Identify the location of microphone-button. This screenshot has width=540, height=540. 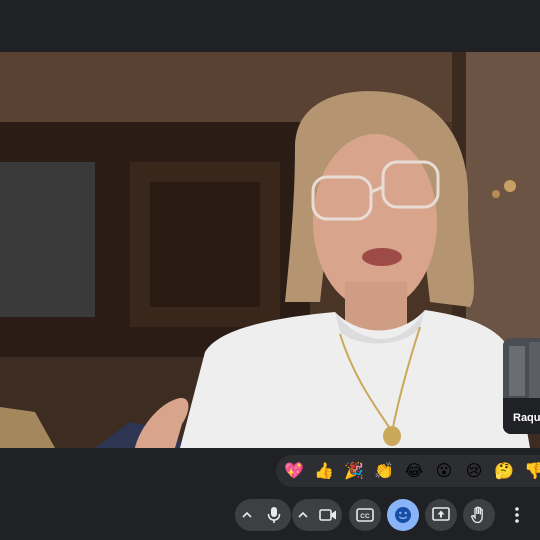
(274, 515).